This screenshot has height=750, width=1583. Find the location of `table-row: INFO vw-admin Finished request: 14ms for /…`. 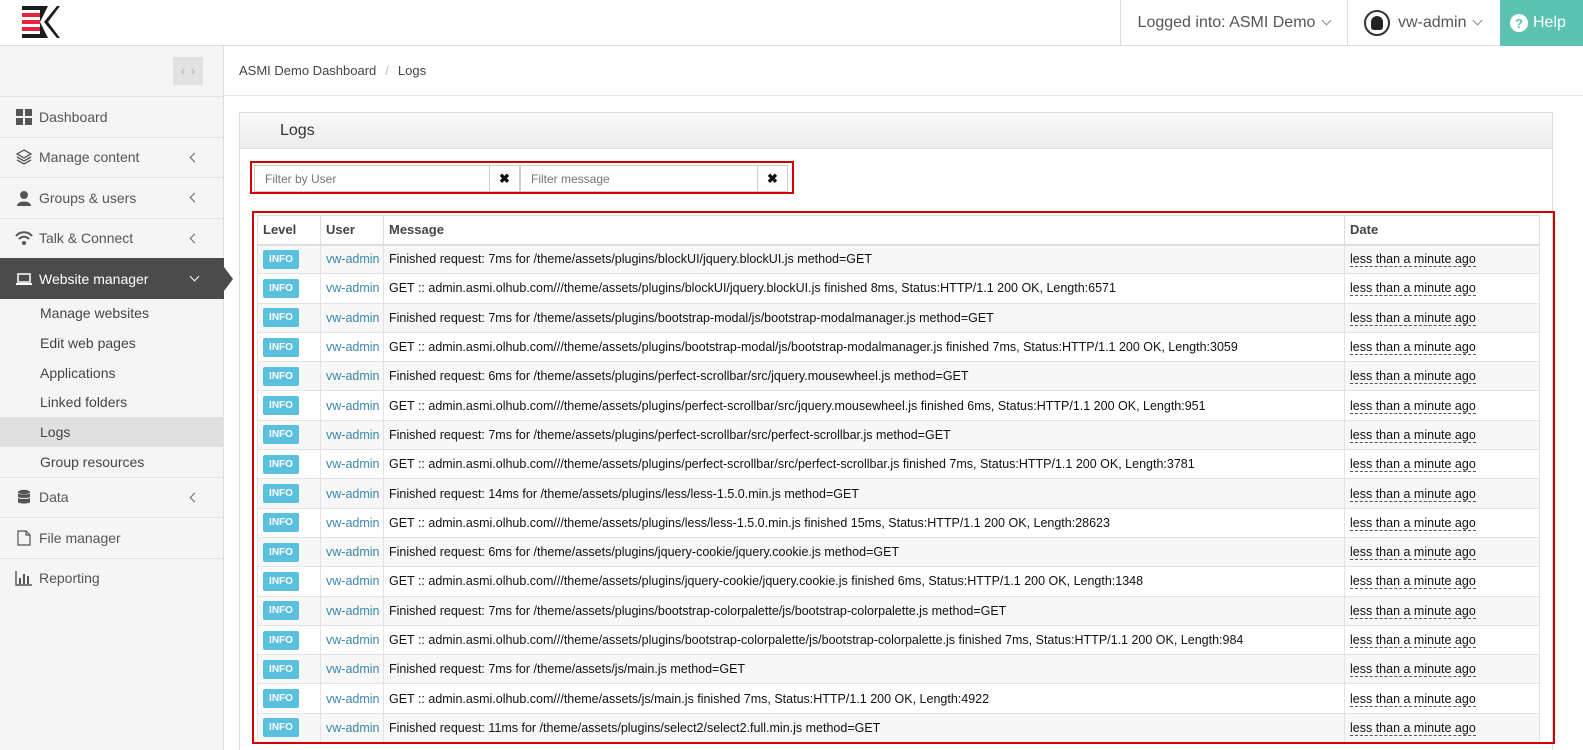

table-row: INFO vw-admin Finished request: 14ms for /… is located at coordinates (898, 493).